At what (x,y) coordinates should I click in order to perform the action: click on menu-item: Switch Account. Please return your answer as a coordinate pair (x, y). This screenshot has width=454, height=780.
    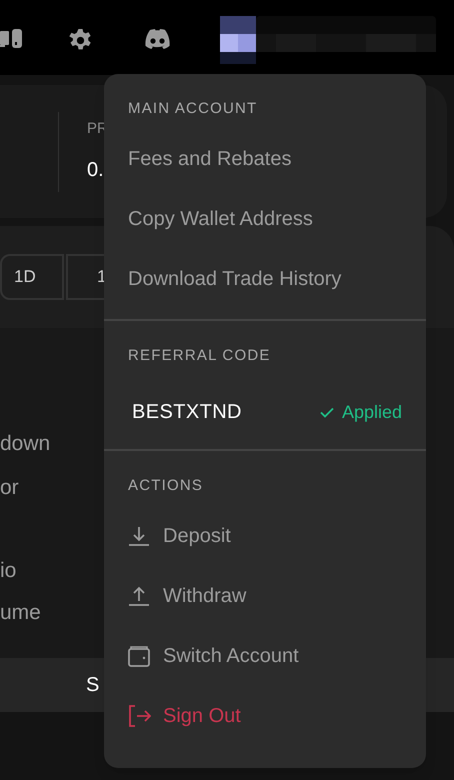
    Looking at the image, I should click on (265, 656).